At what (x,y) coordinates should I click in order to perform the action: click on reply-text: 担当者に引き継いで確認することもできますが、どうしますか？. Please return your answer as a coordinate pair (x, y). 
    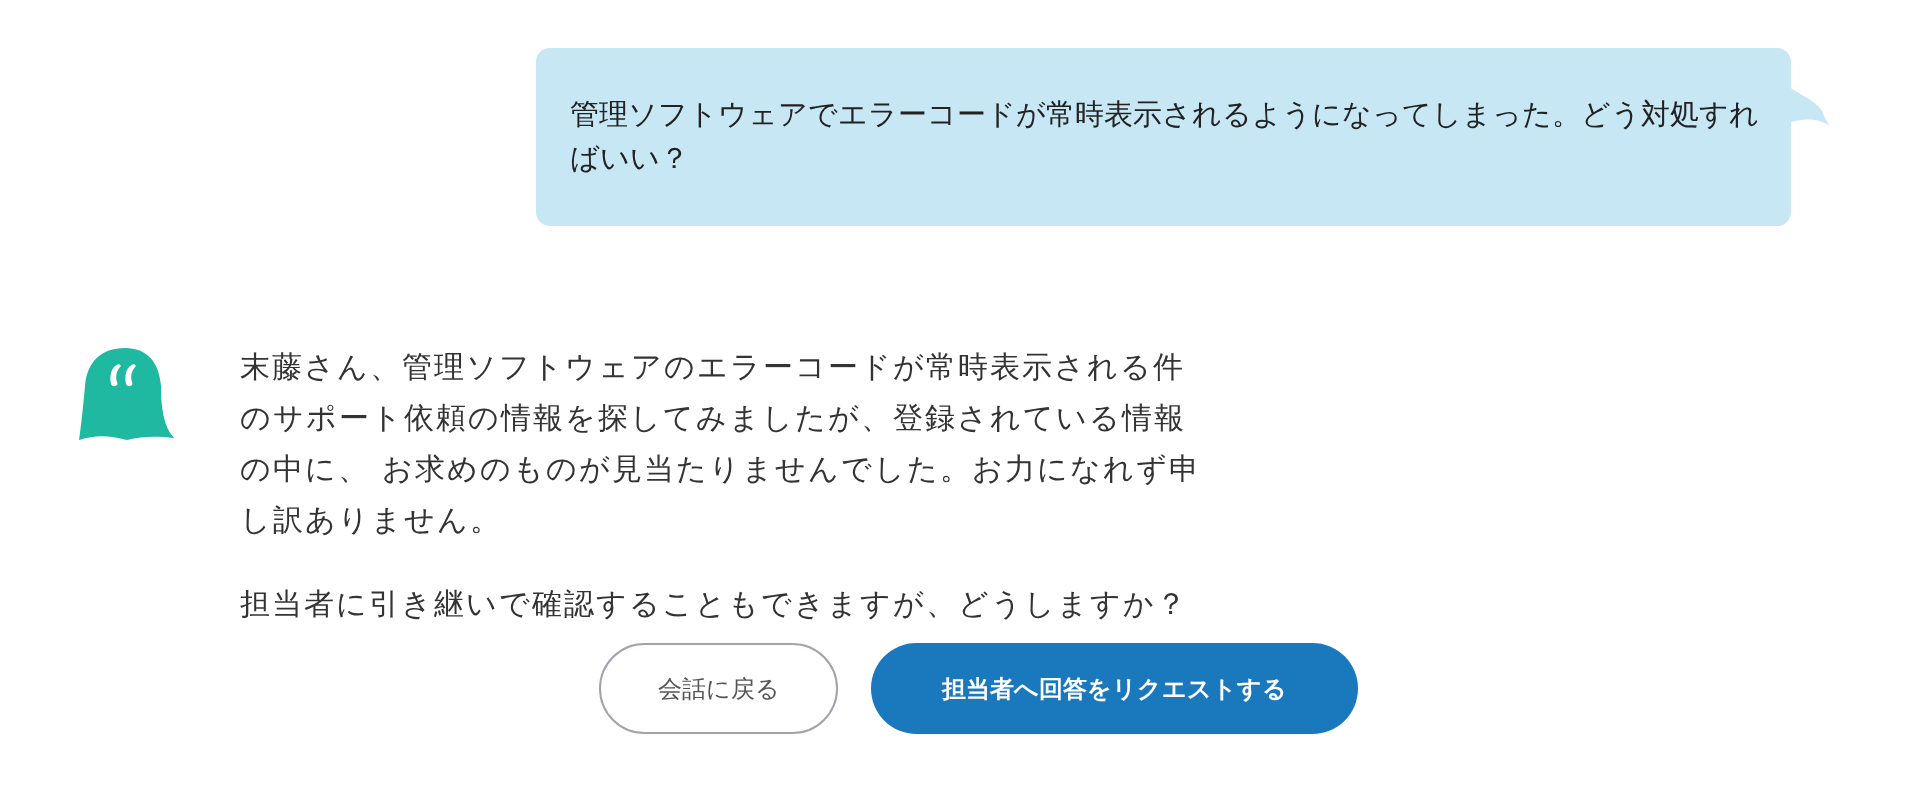
    Looking at the image, I should click on (714, 604).